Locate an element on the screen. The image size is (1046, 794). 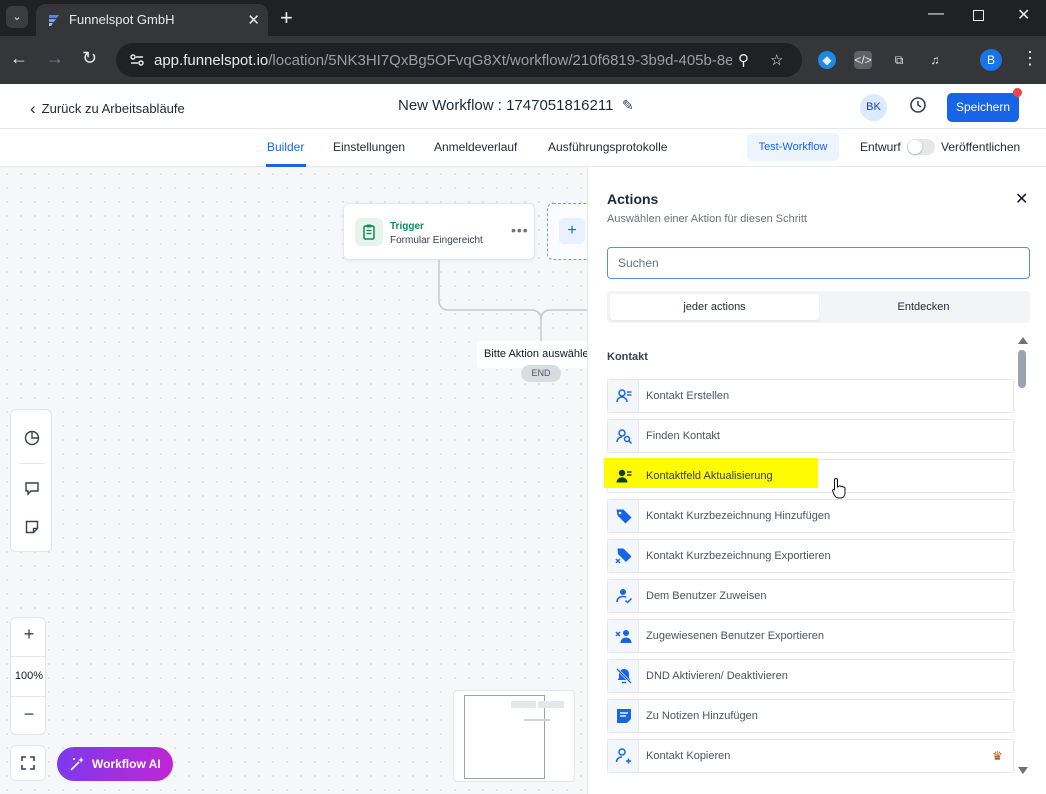
segment-discover: Entdecken is located at coordinates (923, 307).